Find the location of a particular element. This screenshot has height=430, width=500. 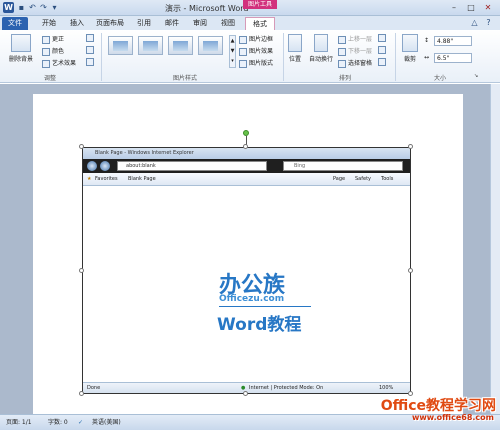

wrap-text-button: 自动换行 is located at coordinates (321, 48).